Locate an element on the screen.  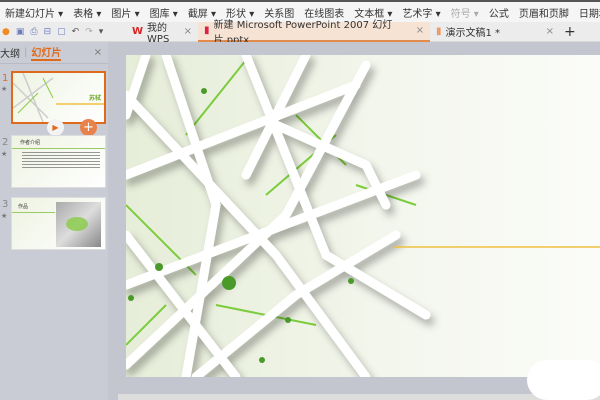
table-button: 表格 ▾ is located at coordinates (87, 12).